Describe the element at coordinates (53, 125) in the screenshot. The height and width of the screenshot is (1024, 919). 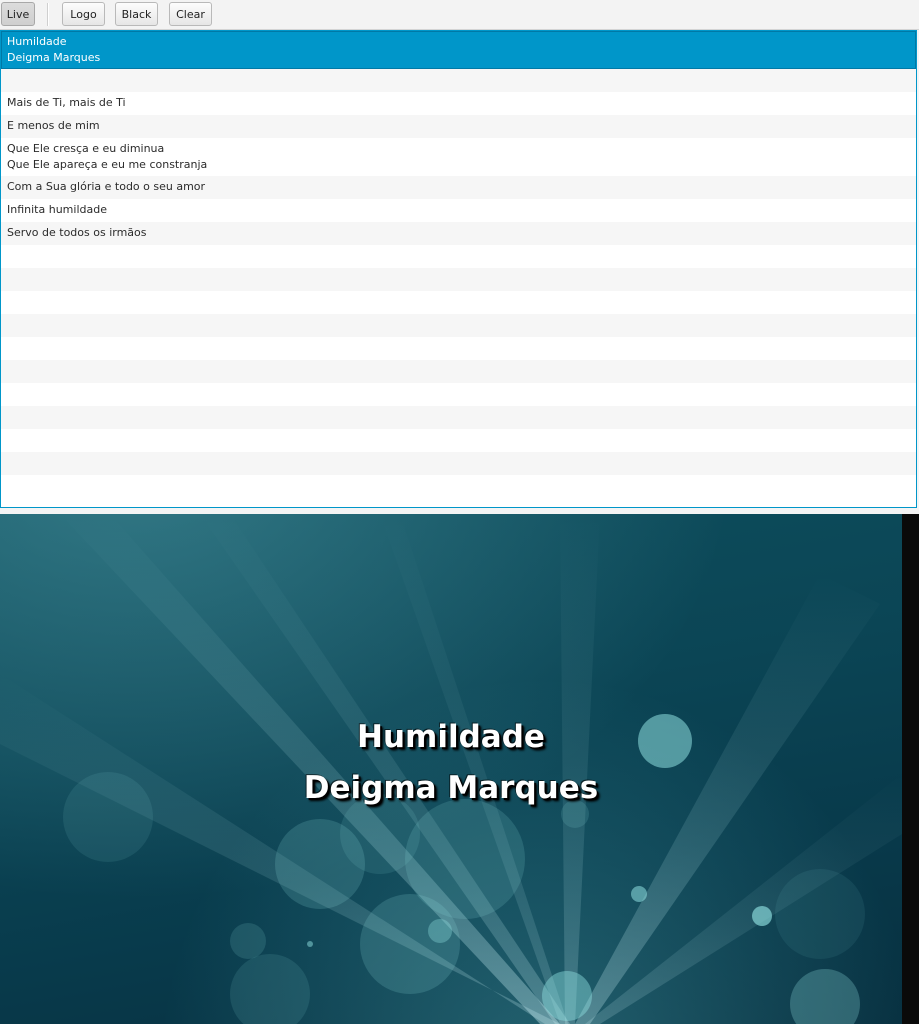
I see `slide-line: E menos de mim` at that location.